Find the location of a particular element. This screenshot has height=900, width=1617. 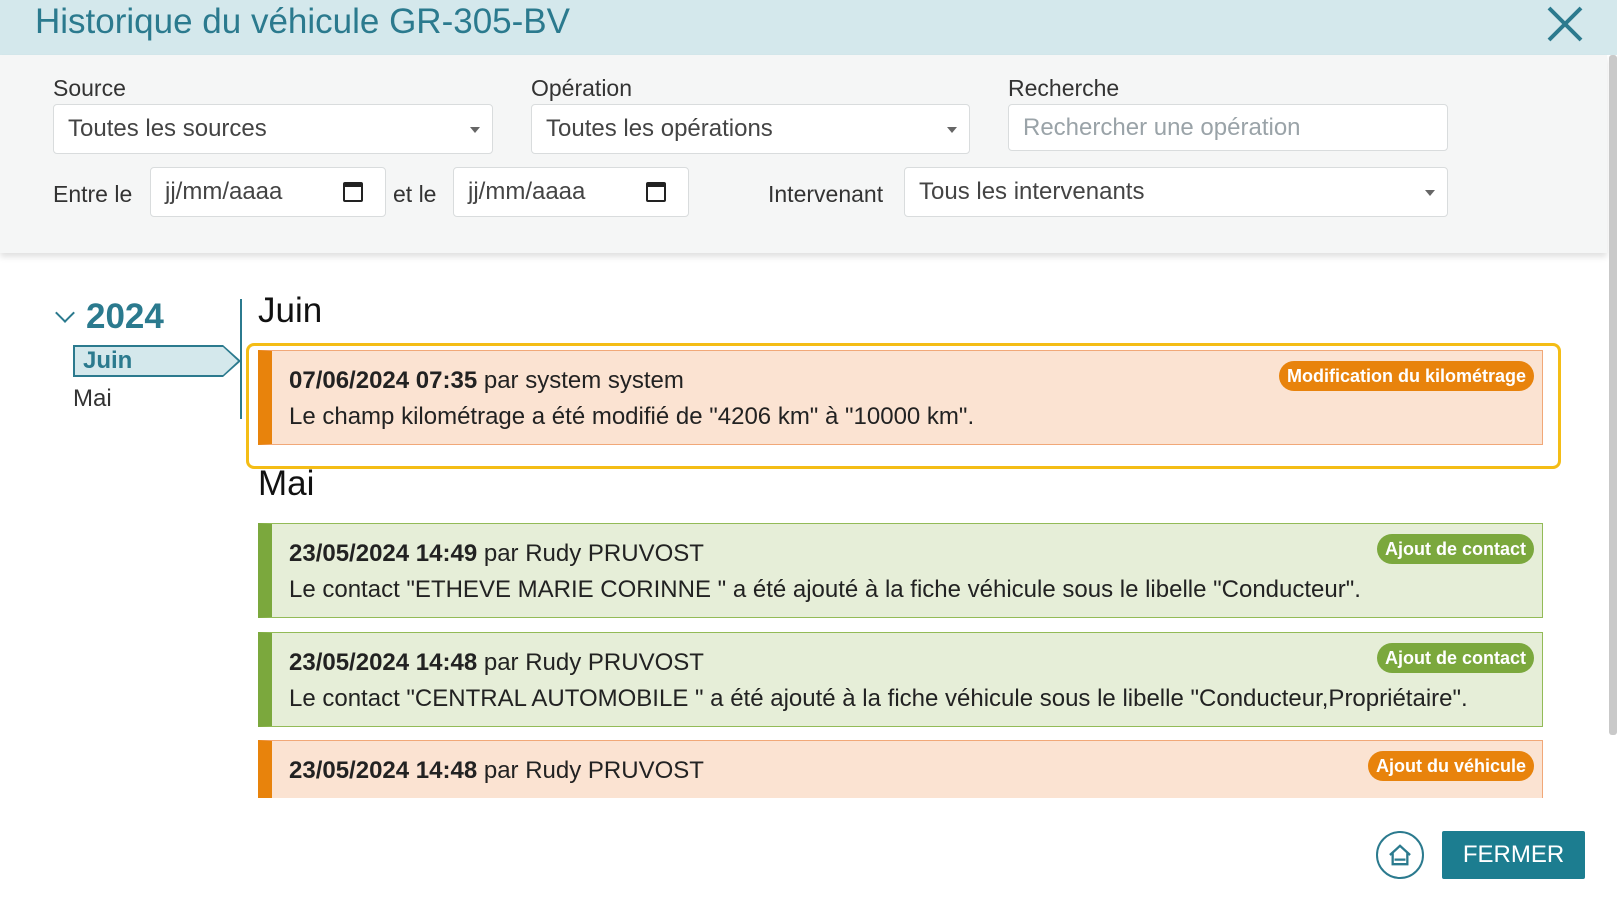

source-label: Source is located at coordinates (89, 88).